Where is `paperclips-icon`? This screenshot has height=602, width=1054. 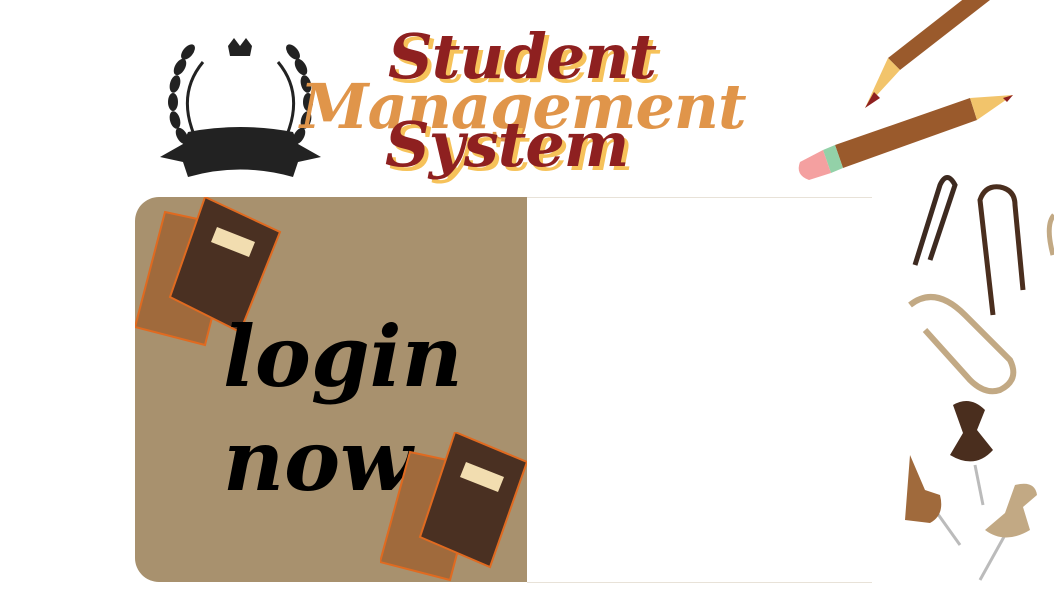 paperclips-icon is located at coordinates (981, 285).